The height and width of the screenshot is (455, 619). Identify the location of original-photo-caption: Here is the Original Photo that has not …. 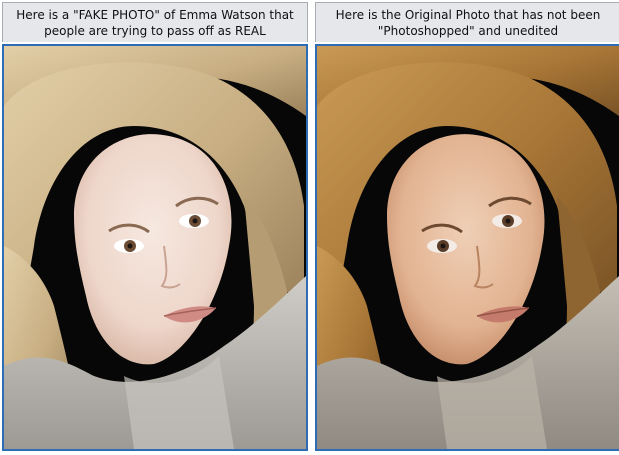
(467, 22).